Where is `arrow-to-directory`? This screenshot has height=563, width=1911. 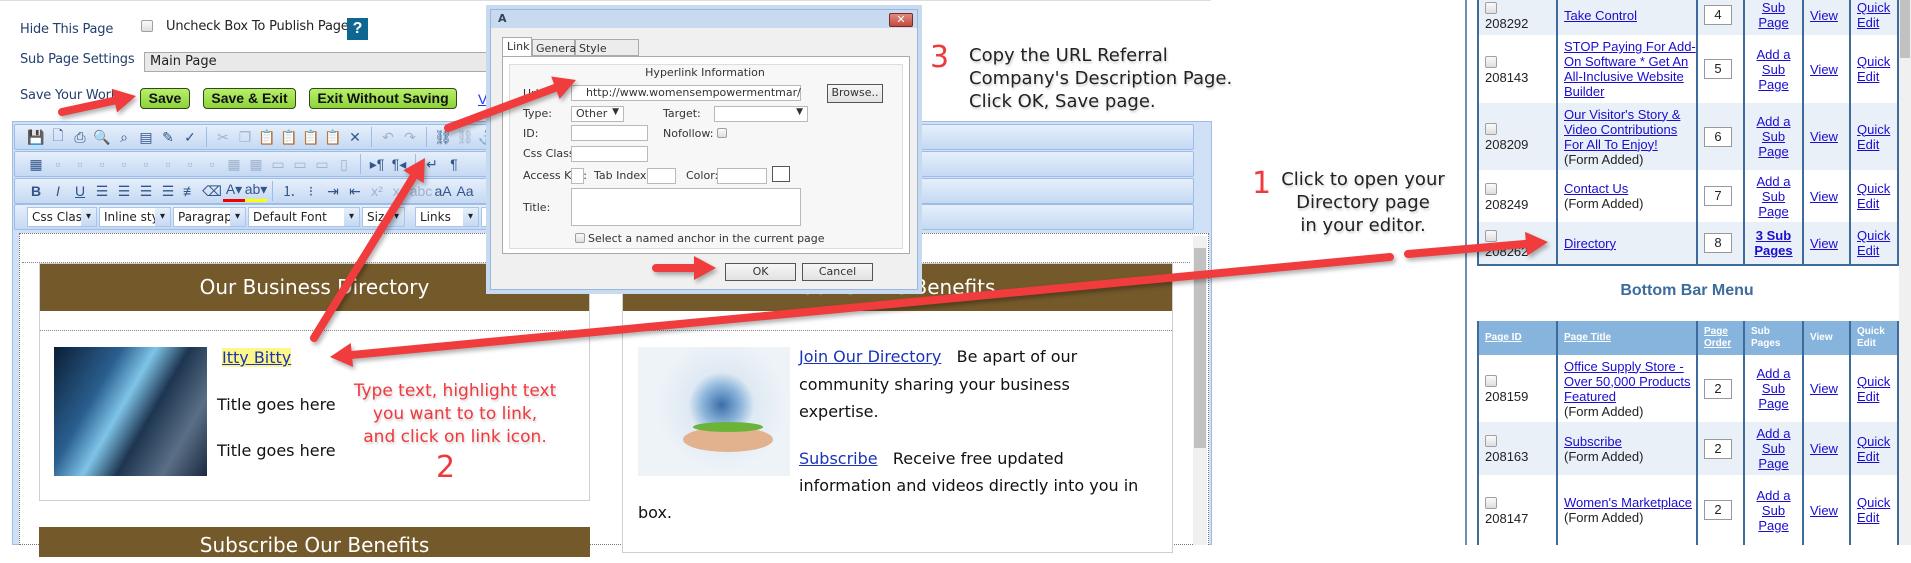
arrow-to-directory is located at coordinates (1476, 244).